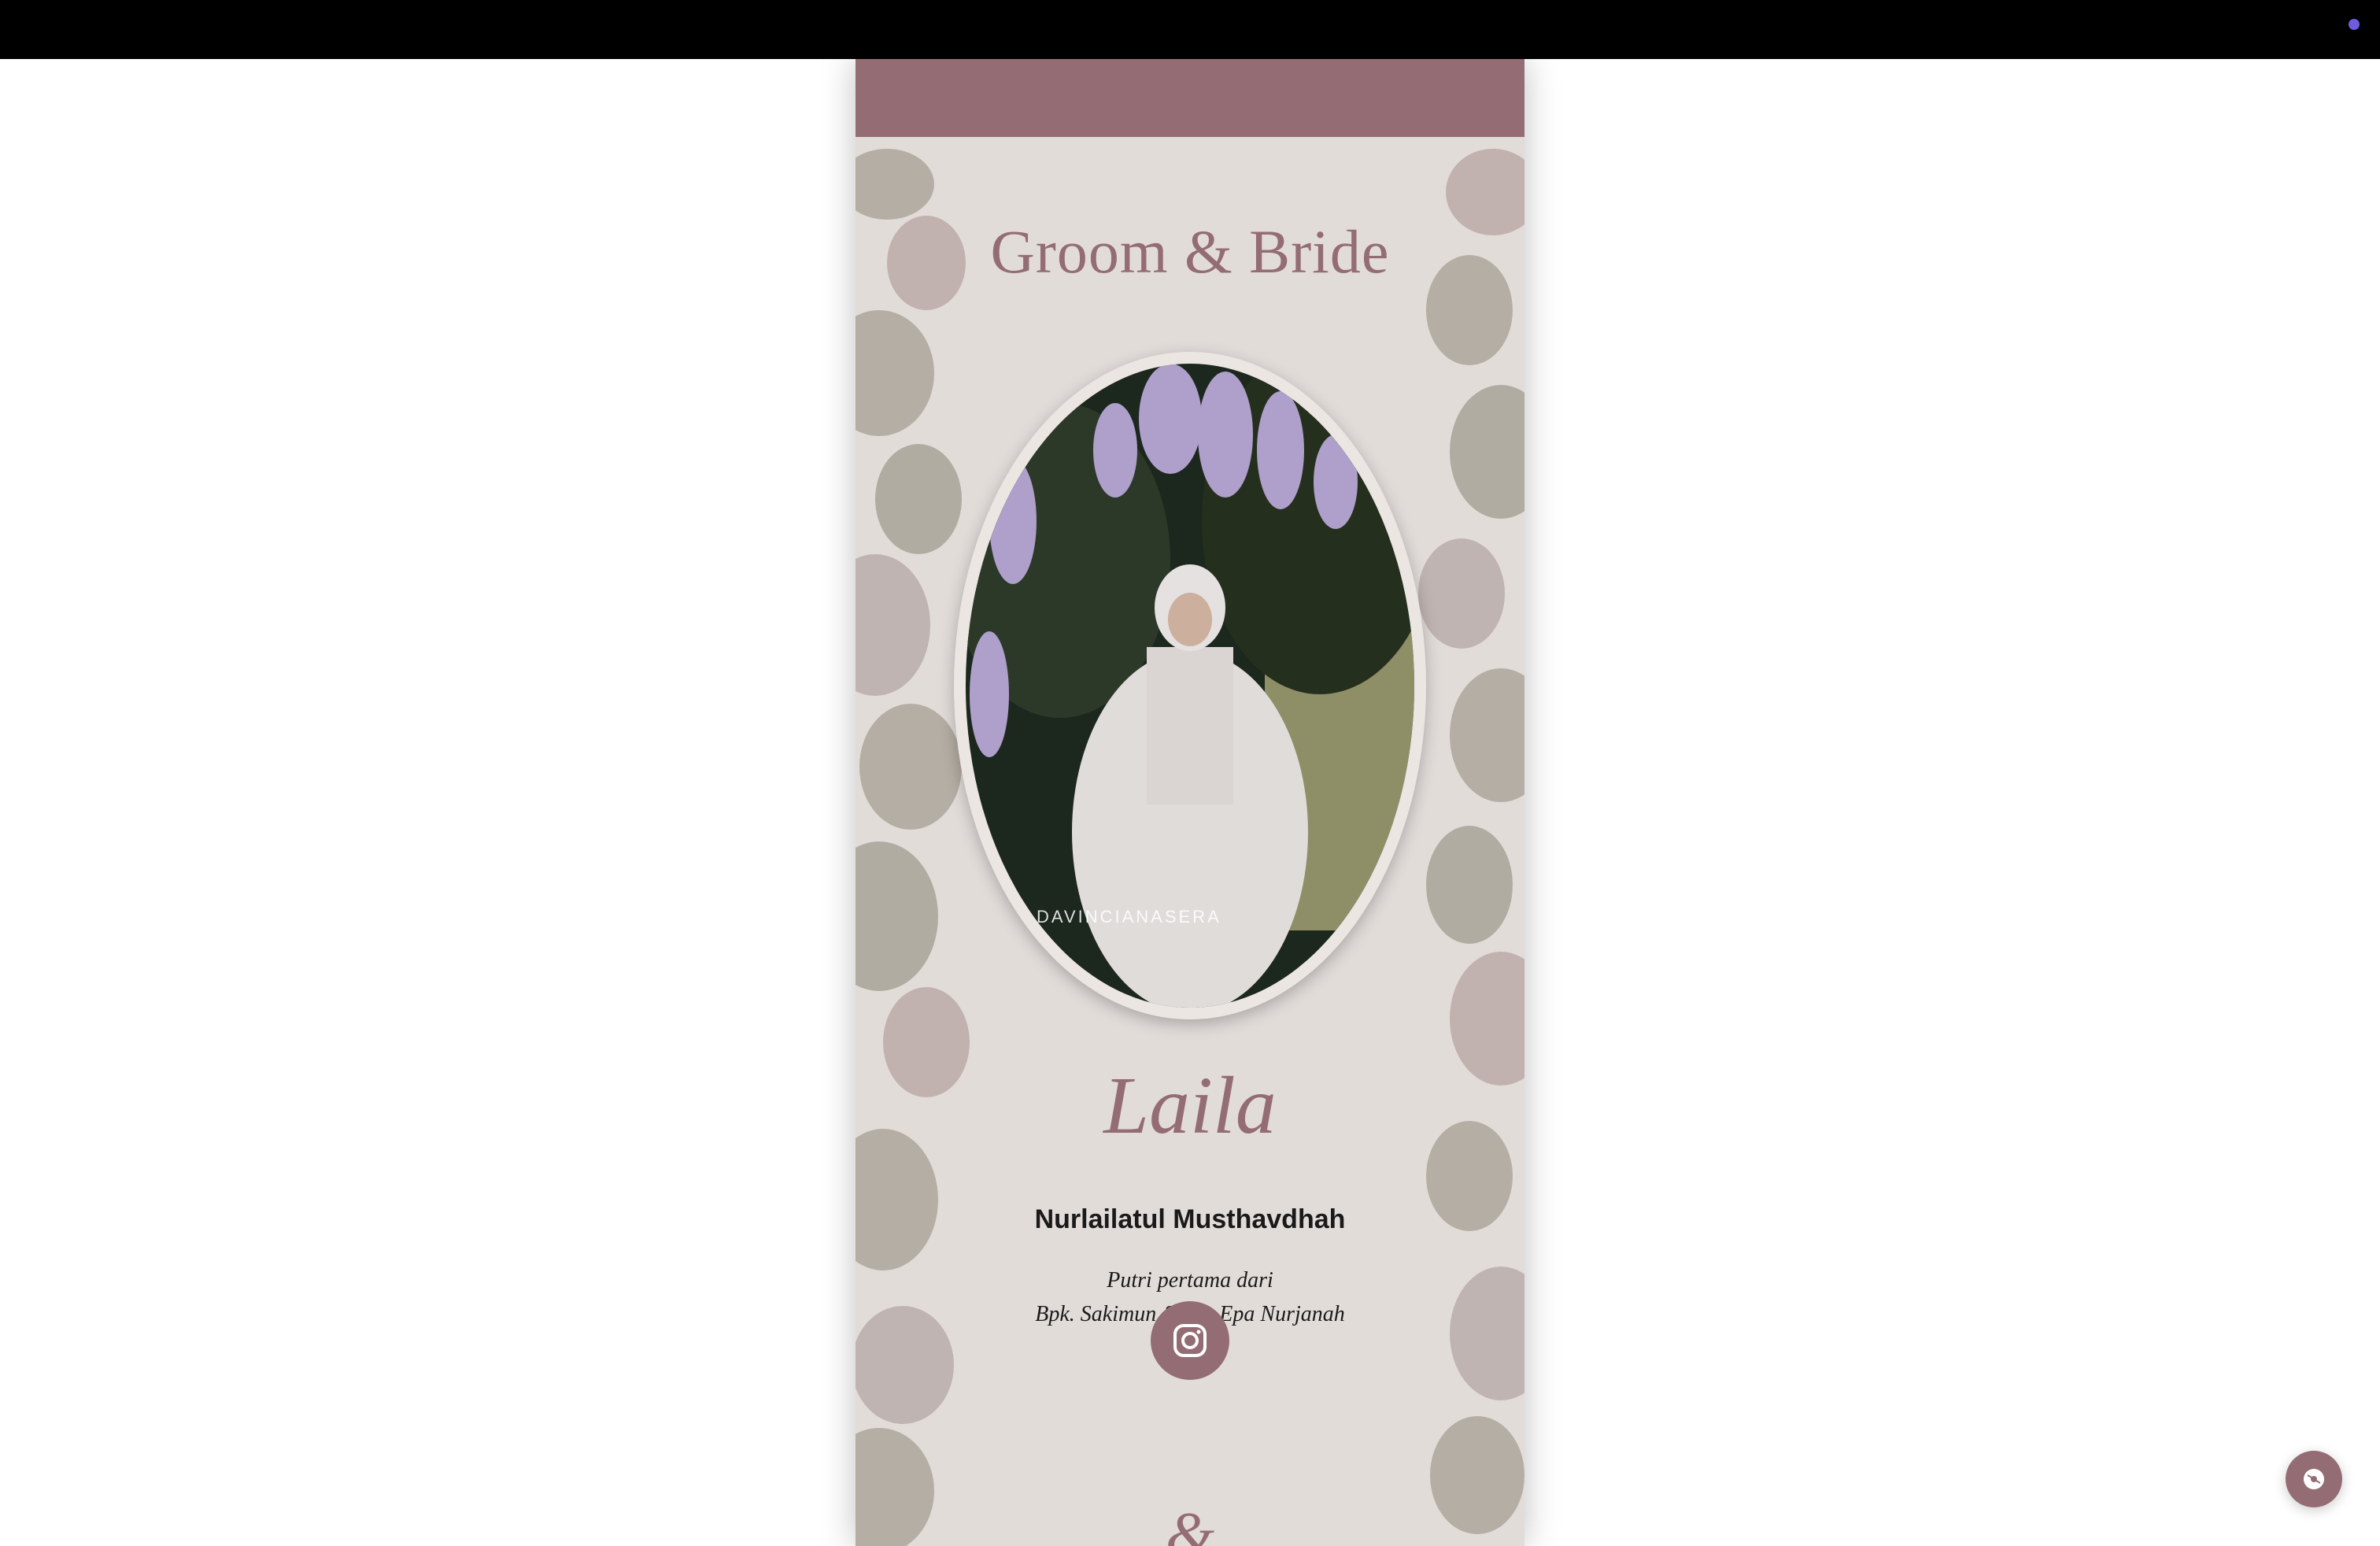 The height and width of the screenshot is (1546, 2380). I want to click on page-header-band, so click(1190, 98).